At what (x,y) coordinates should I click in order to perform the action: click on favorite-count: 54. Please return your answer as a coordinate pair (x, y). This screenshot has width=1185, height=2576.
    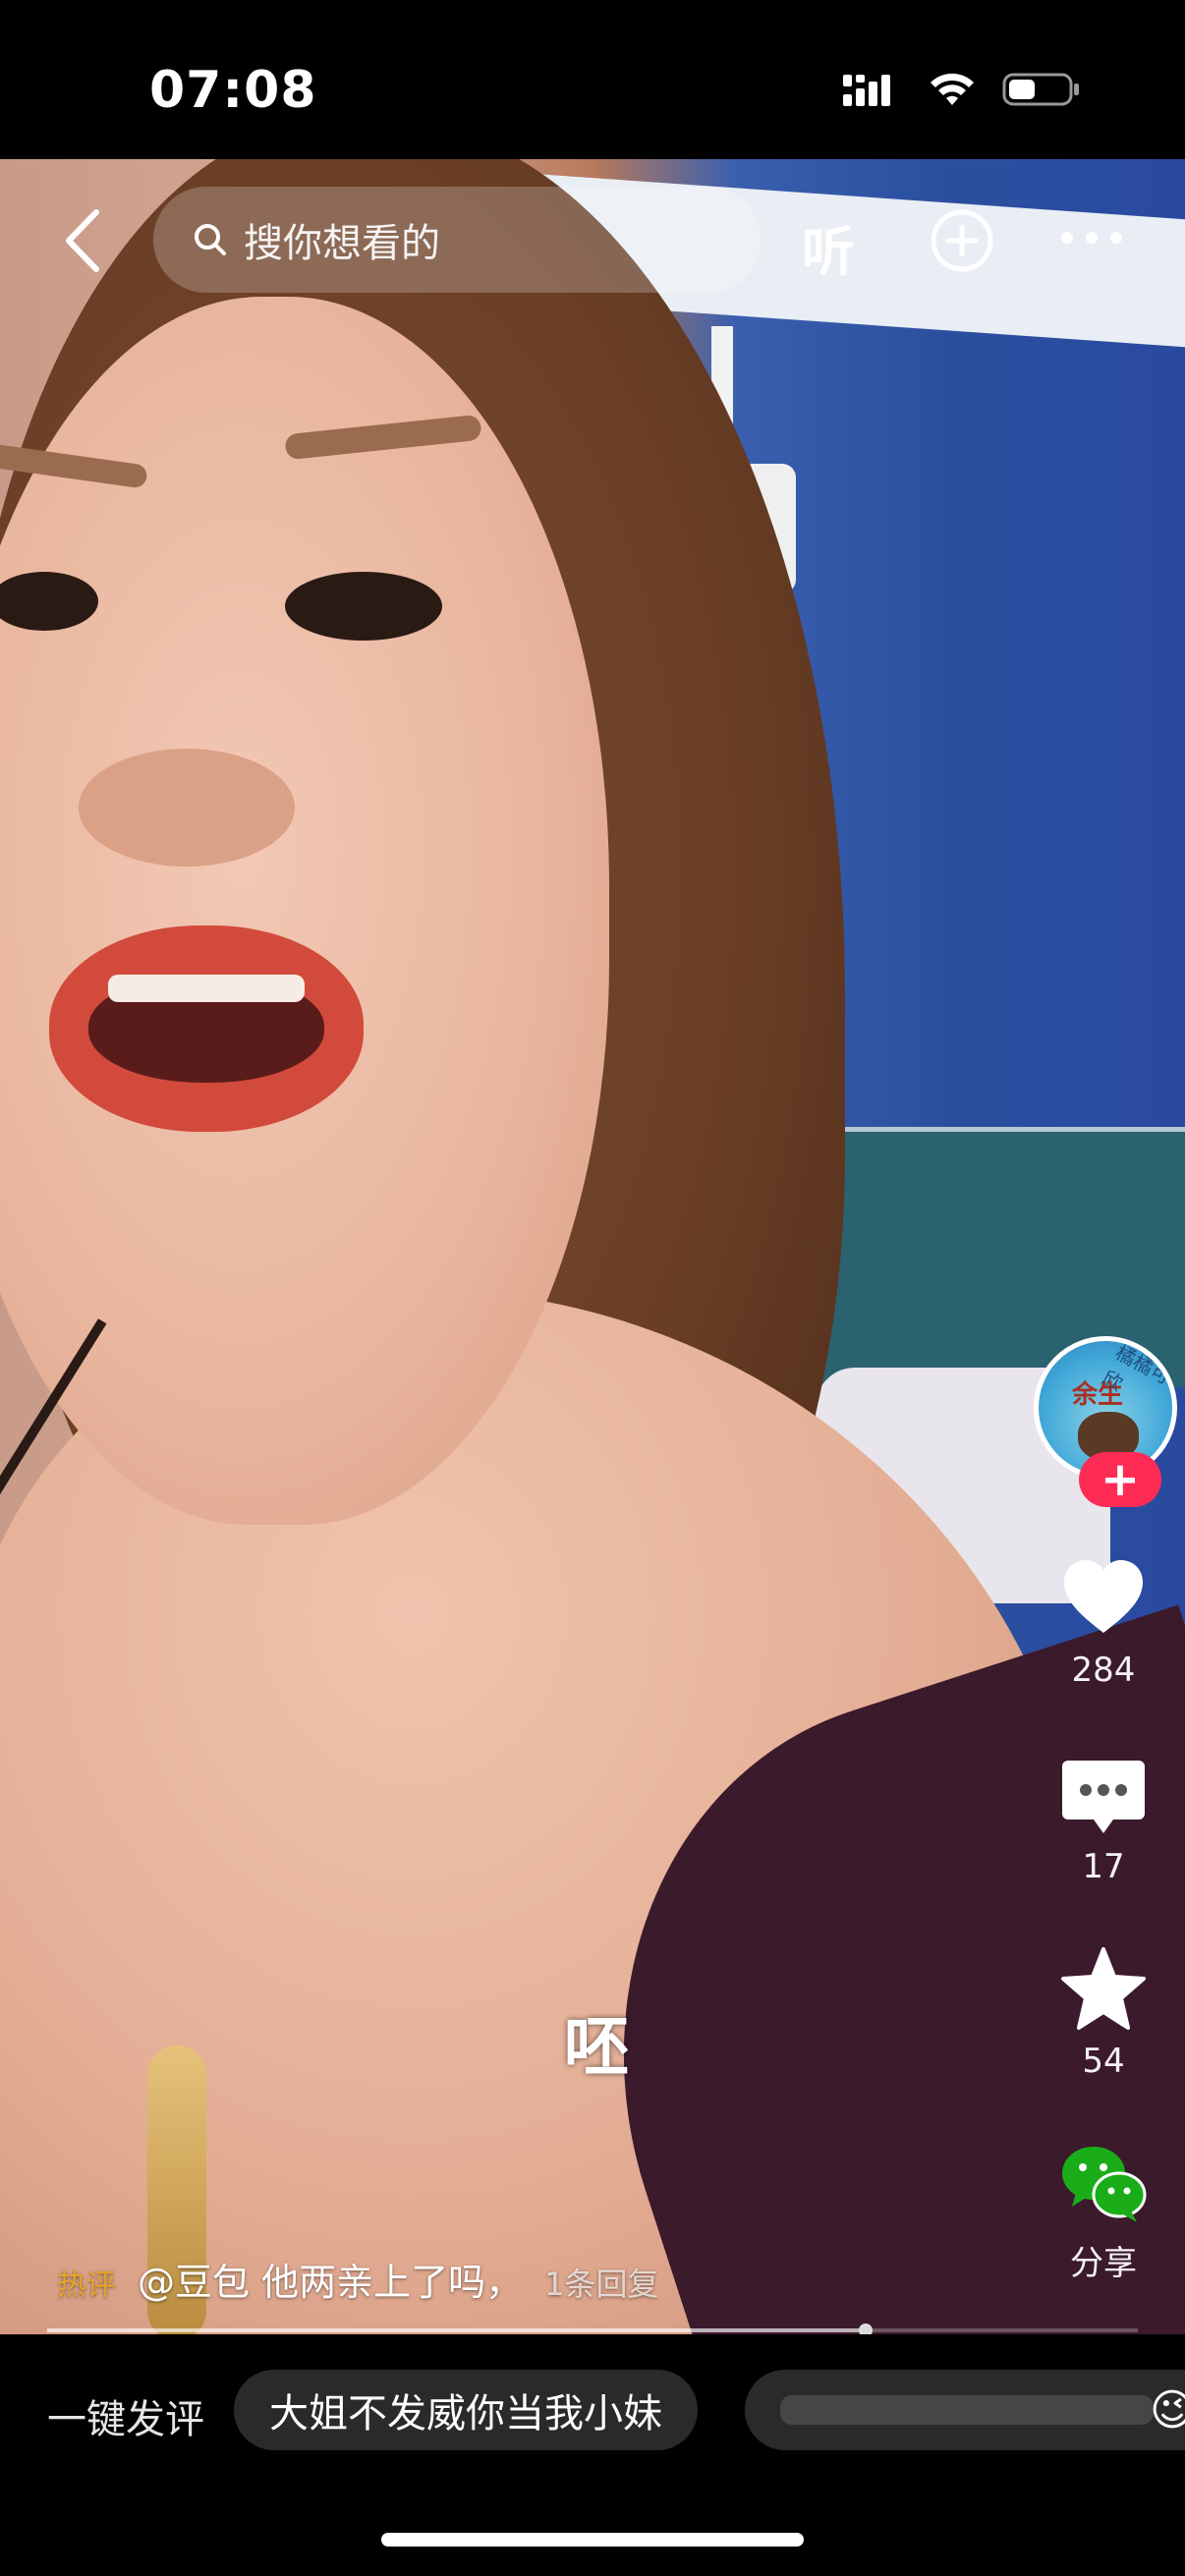
    Looking at the image, I should click on (1104, 2061).